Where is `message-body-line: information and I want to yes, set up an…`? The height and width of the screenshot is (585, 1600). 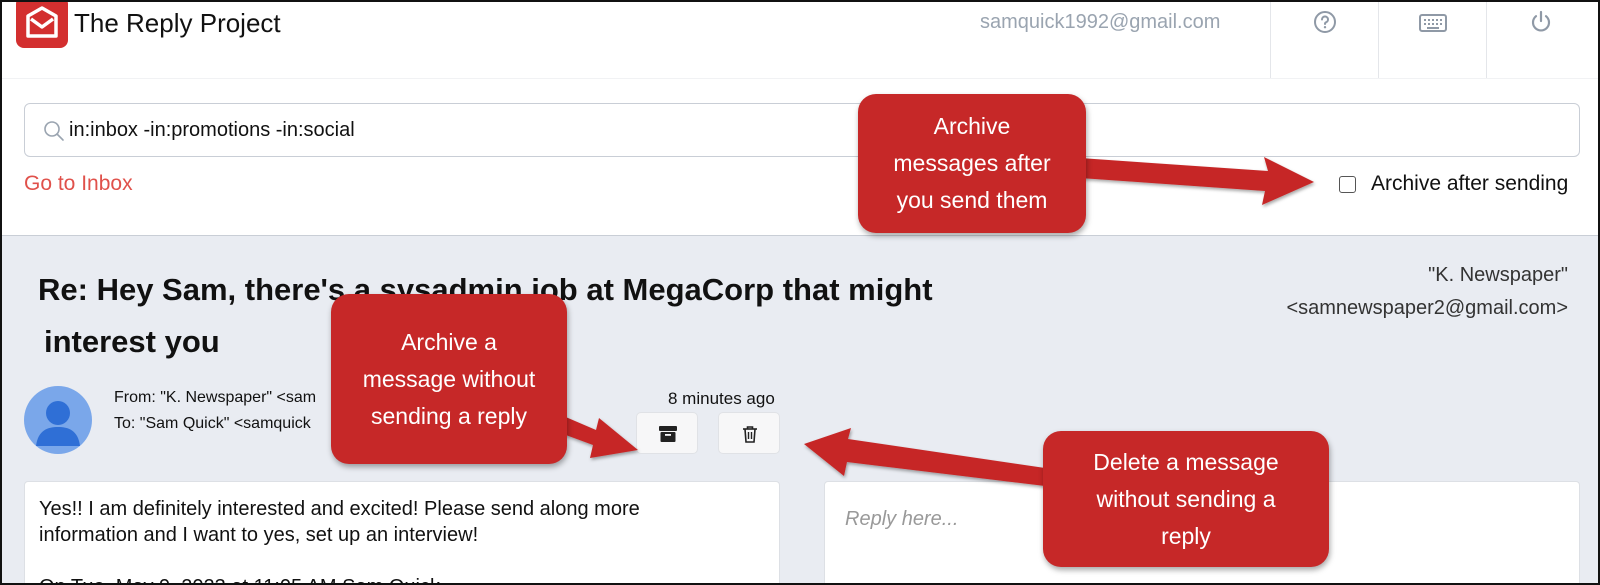 message-body-line: information and I want to yes, set up an… is located at coordinates (259, 535).